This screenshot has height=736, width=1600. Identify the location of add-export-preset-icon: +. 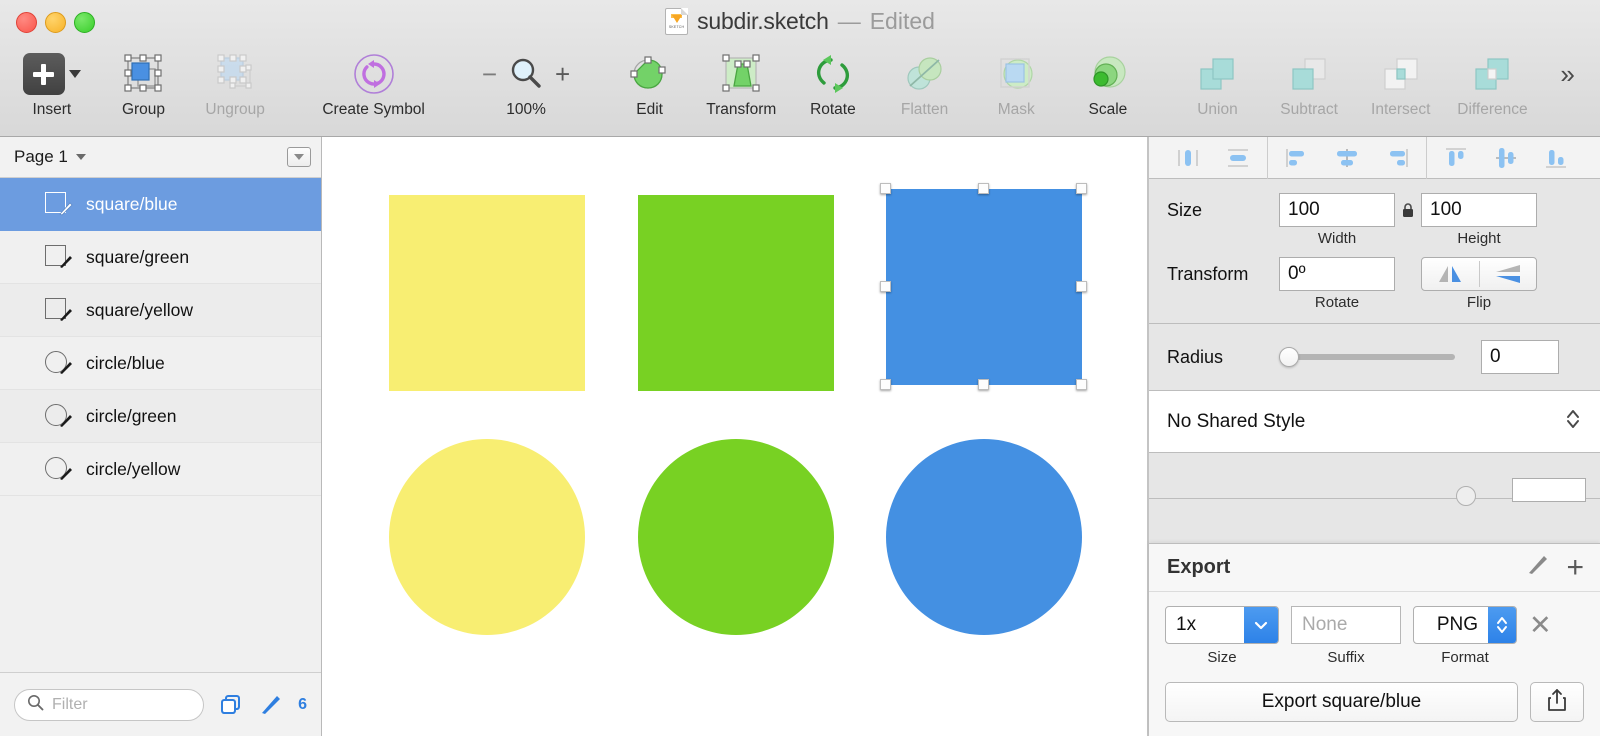
(1575, 567).